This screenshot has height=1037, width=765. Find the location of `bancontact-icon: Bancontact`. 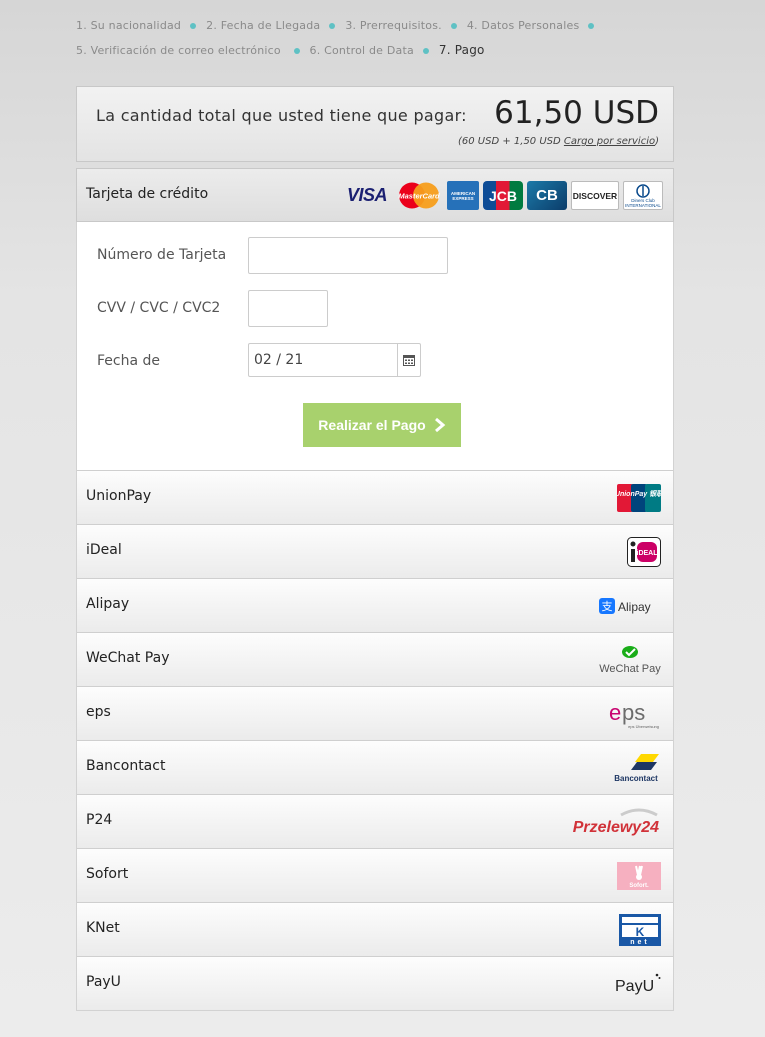

bancontact-icon: Bancontact is located at coordinates (636, 768).